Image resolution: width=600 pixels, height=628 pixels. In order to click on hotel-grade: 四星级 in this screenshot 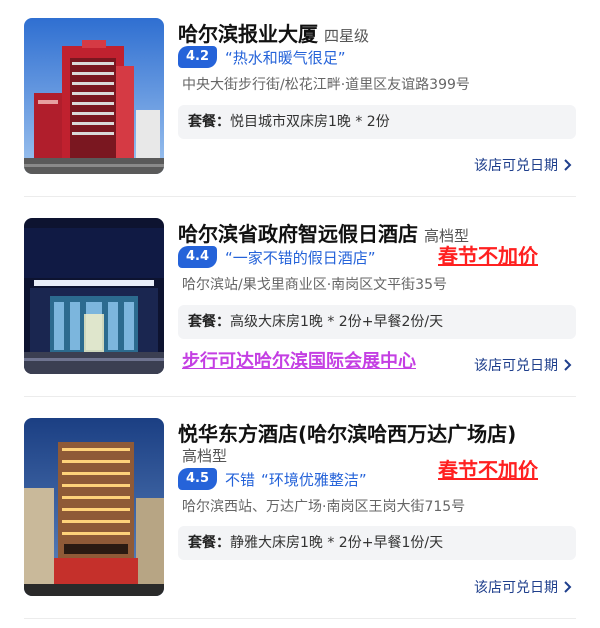, I will do `click(347, 36)`.